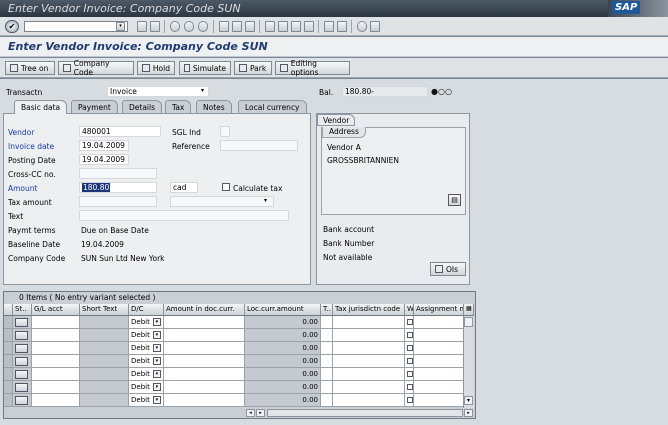 This screenshot has height=425, width=668. What do you see at coordinates (309, 26) in the screenshot?
I see `last-page-icon` at bounding box center [309, 26].